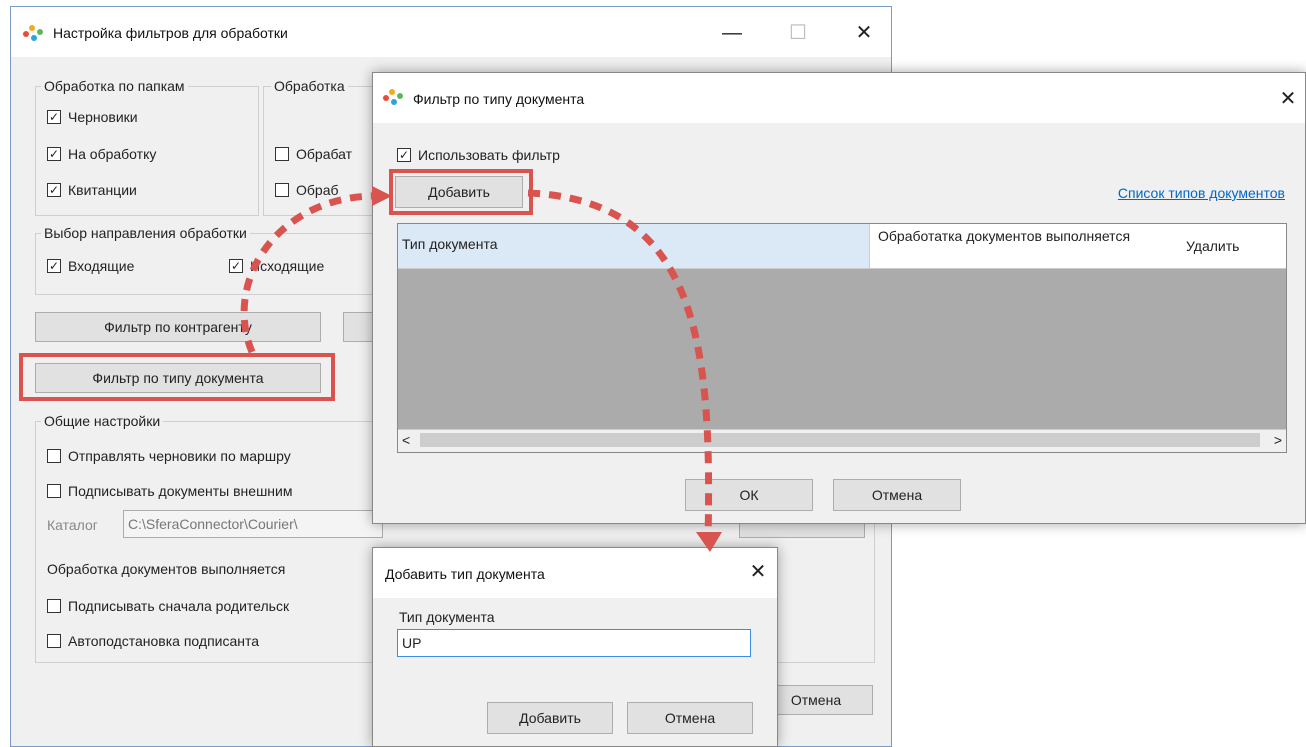  I want to click on doctype-input: UP, so click(574, 643).